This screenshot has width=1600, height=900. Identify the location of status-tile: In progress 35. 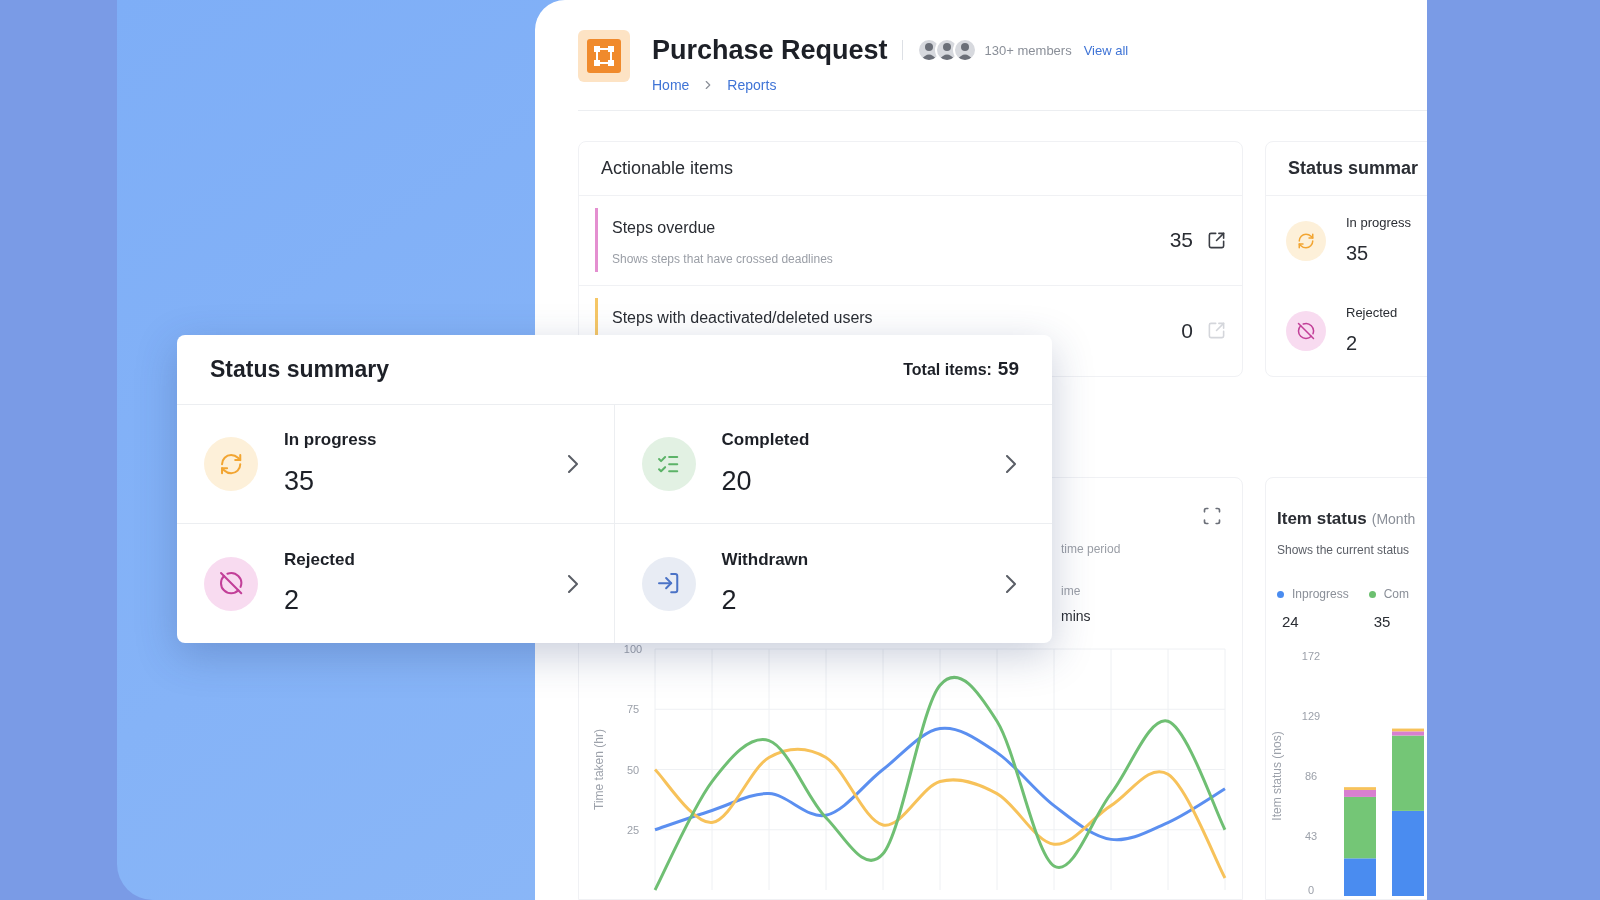
(396, 464).